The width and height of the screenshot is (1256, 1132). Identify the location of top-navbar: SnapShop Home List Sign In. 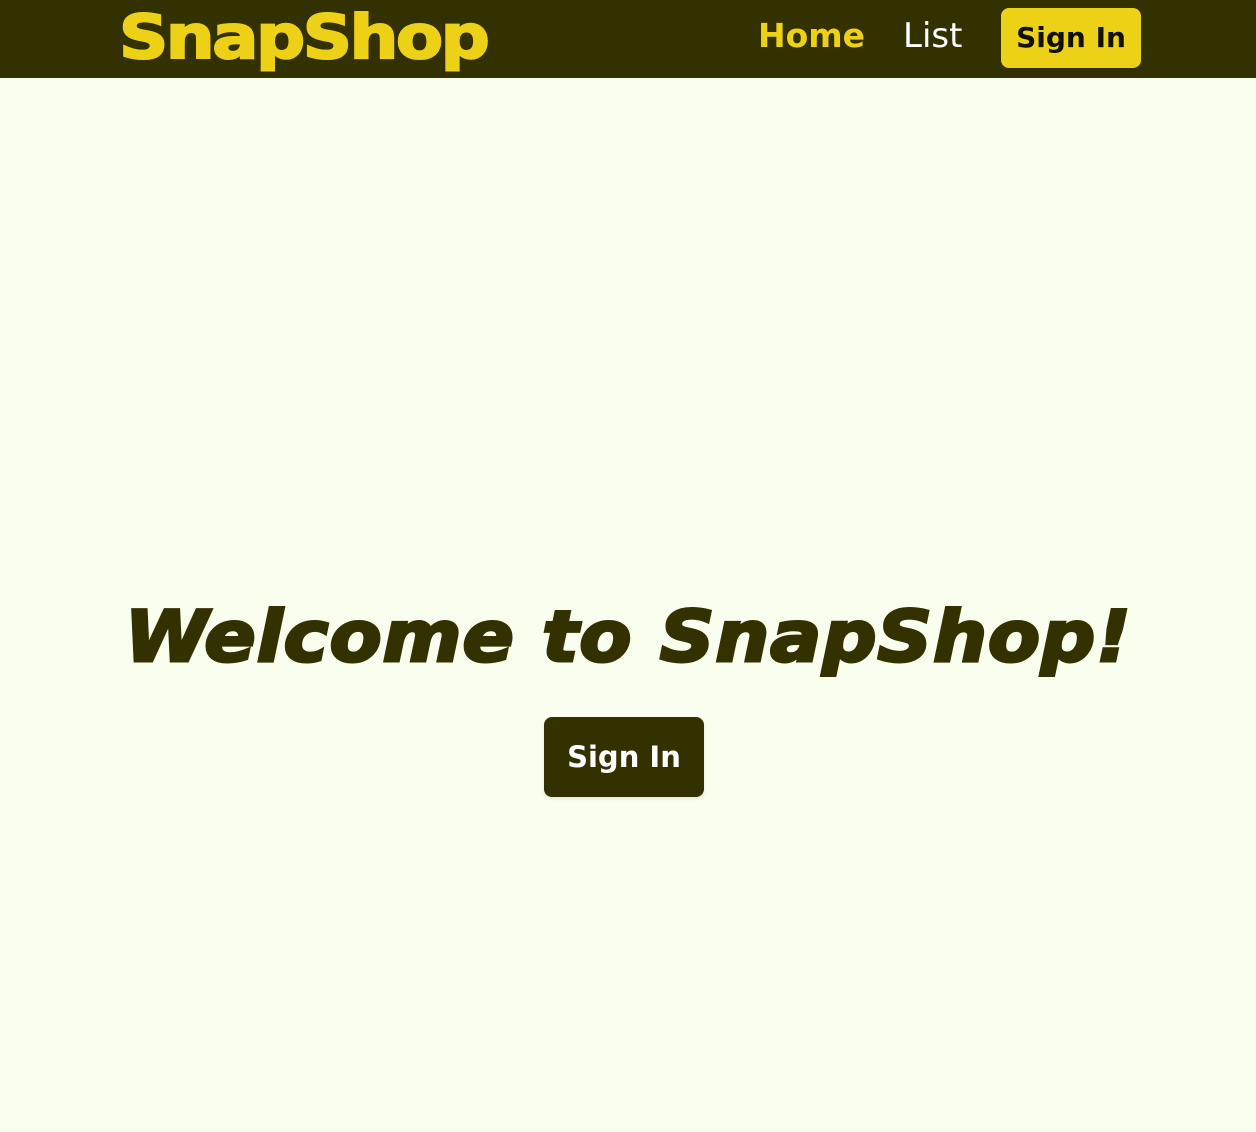
(628, 39).